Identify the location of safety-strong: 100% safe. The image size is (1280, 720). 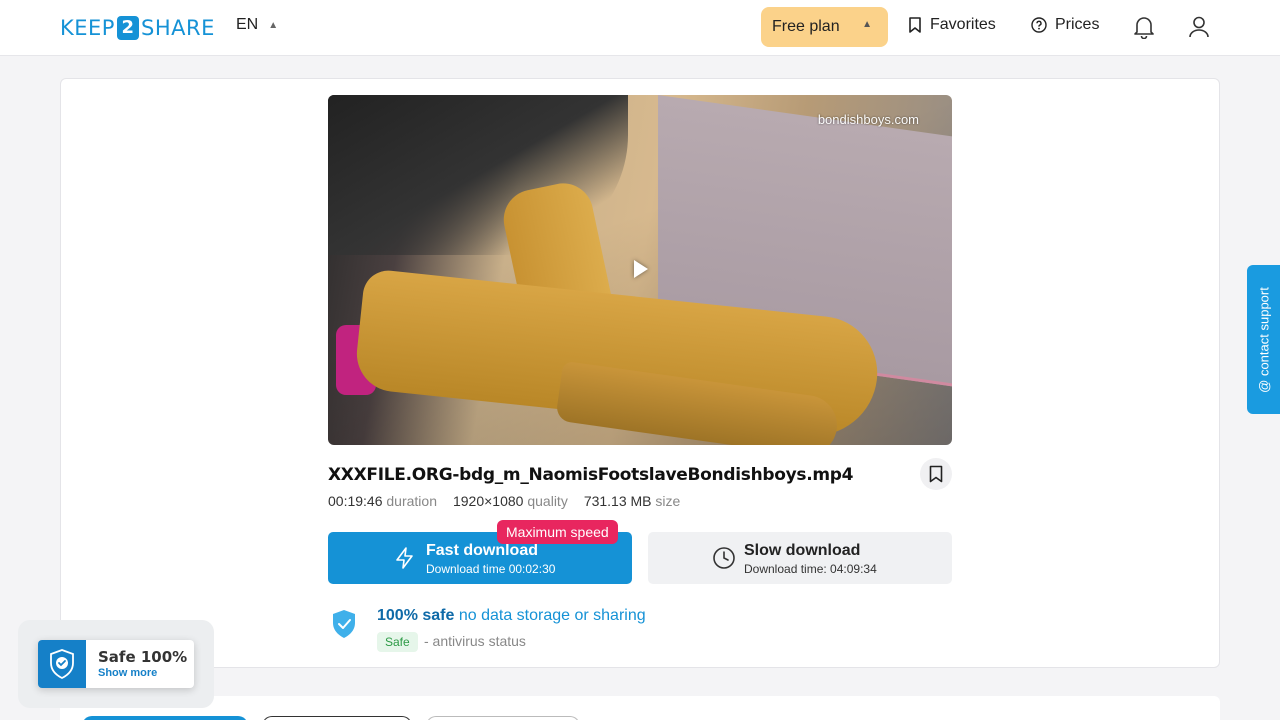
(416, 615).